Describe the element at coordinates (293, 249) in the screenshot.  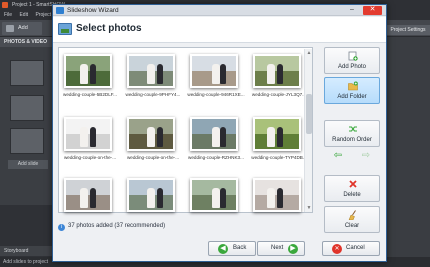
I see `next-arrow-icon: ▶` at that location.